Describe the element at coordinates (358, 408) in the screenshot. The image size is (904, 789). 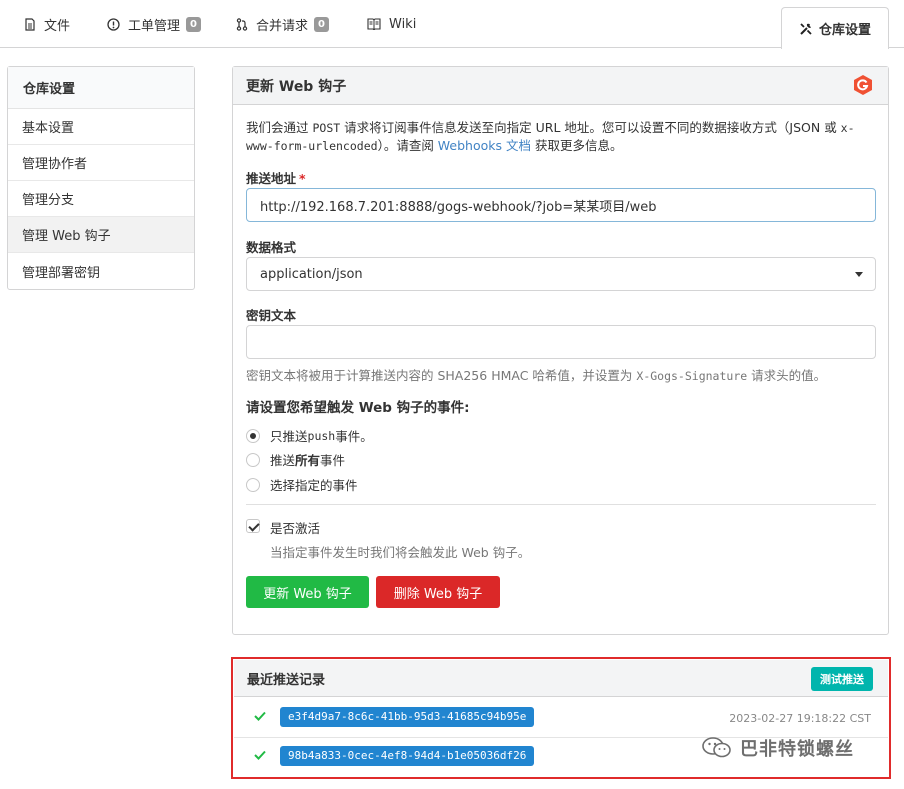
I see `events-label: 请设置您希望触发 Web 钩子的事件:` at that location.